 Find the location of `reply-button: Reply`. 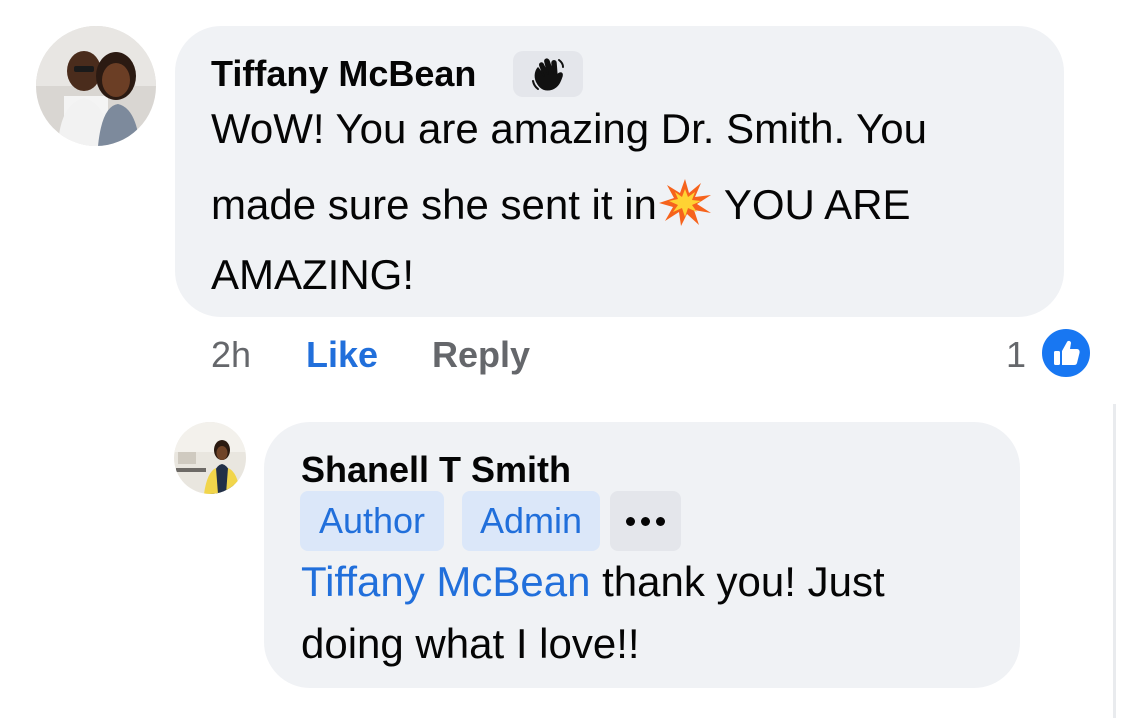

reply-button: Reply is located at coordinates (481, 355).